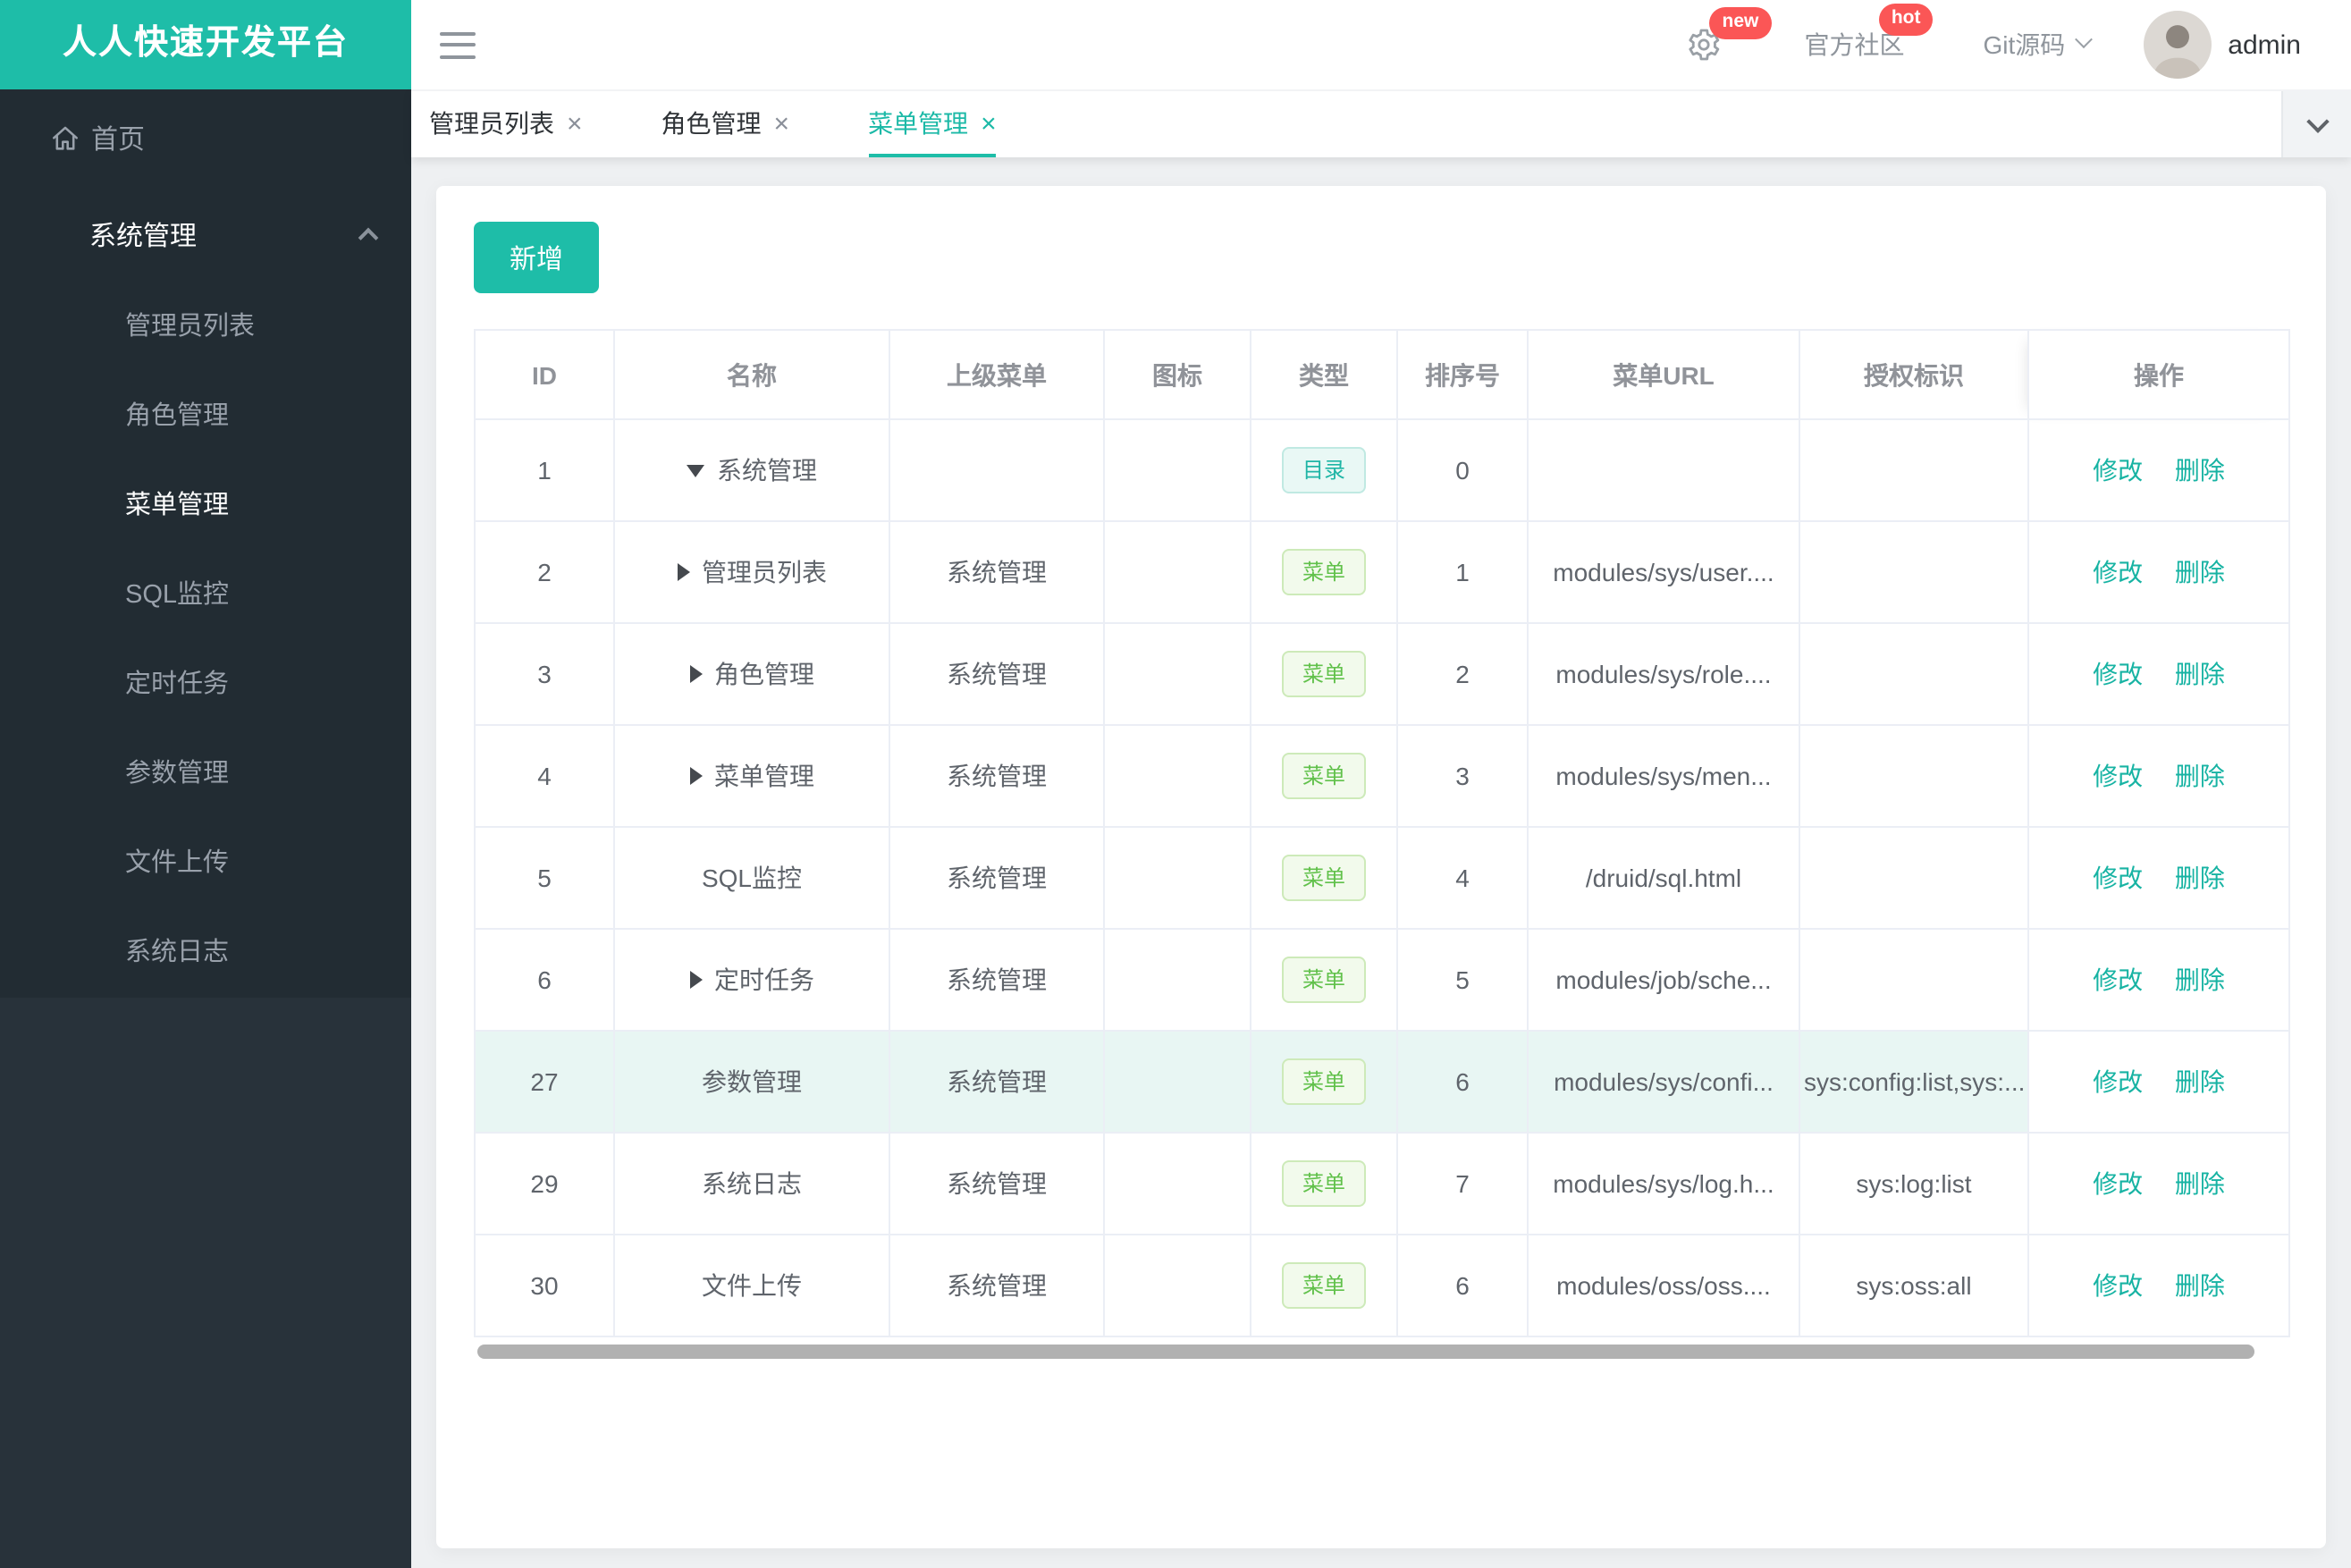 The image size is (2351, 1568). Describe the element at coordinates (932, 123) in the screenshot. I see `tab-2: 菜单管理 ×` at that location.